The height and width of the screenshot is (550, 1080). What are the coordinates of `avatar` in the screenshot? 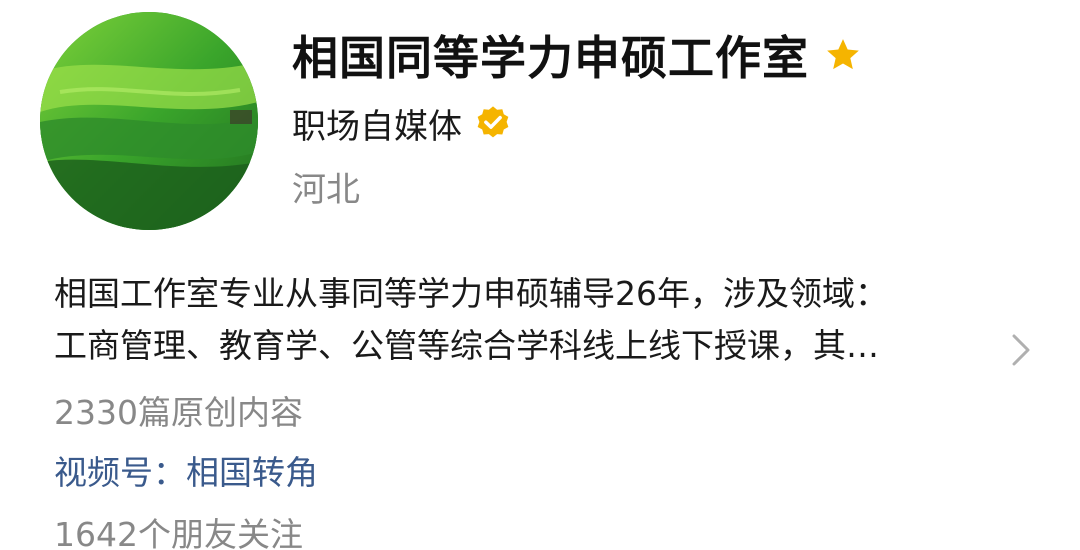 It's located at (149, 121).